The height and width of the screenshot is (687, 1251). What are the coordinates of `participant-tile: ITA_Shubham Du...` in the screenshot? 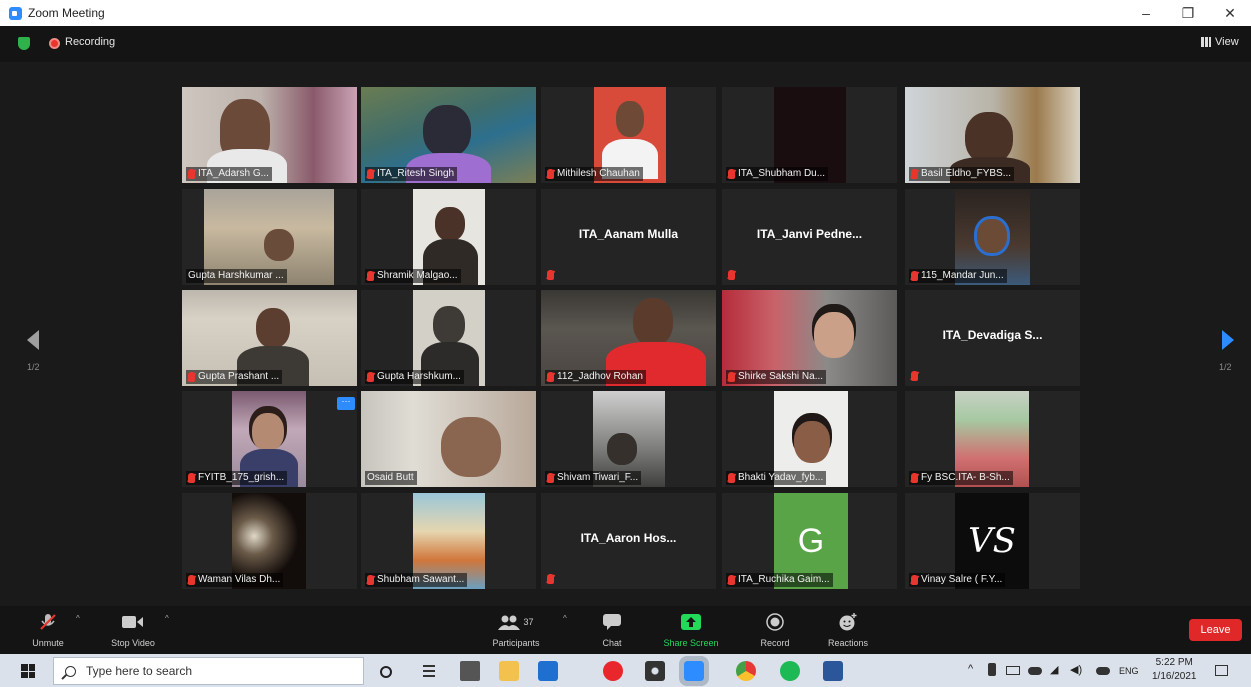 It's located at (809, 135).